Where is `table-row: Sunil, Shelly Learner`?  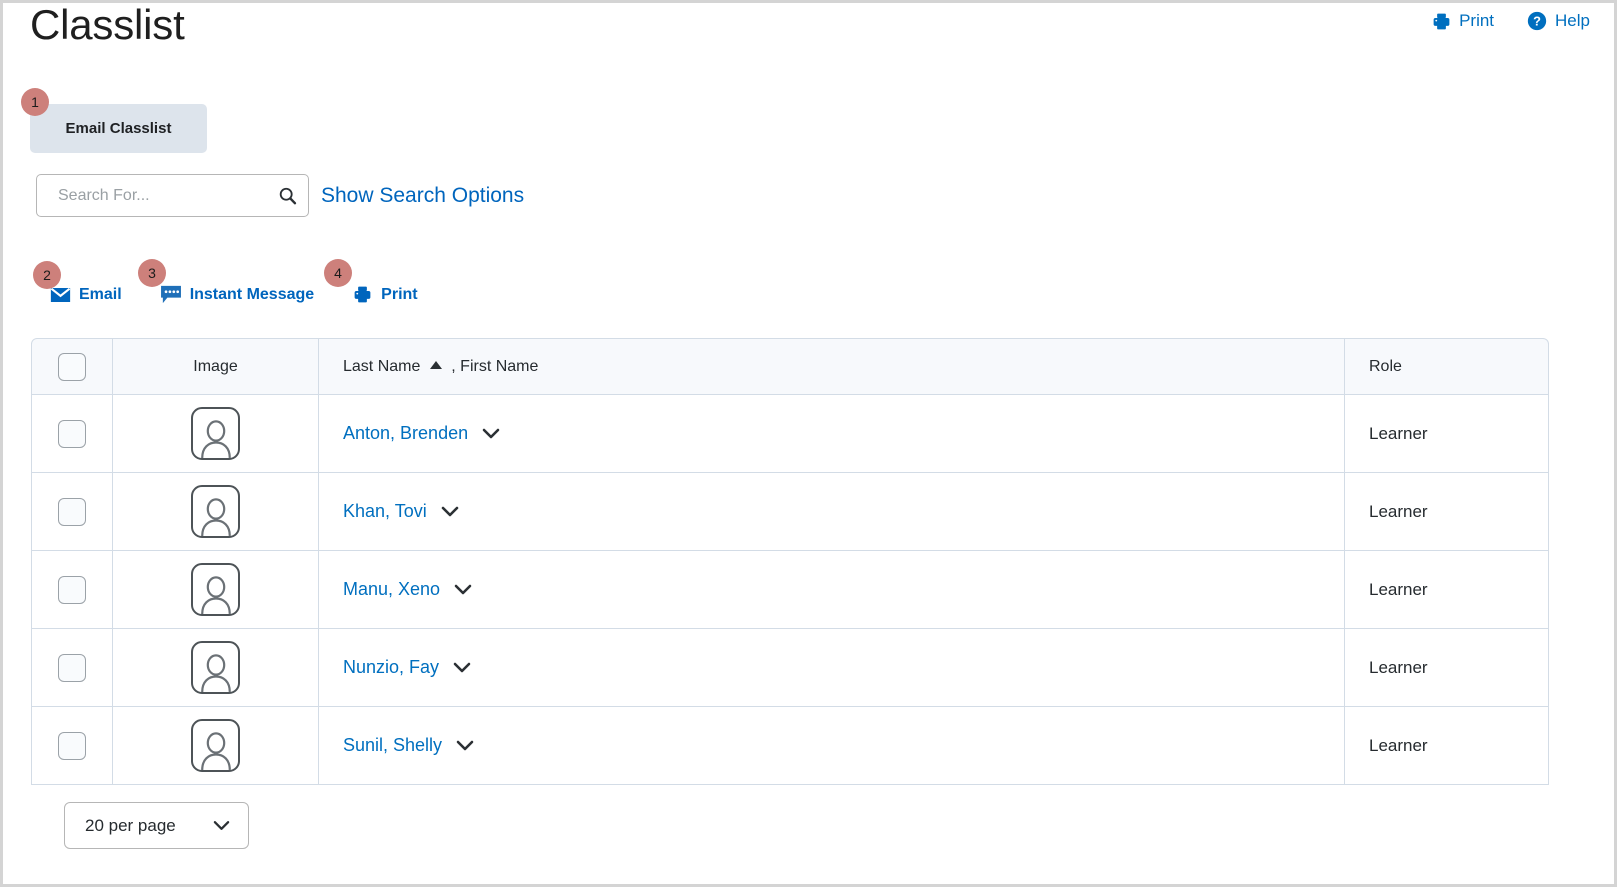 table-row: Sunil, Shelly Learner is located at coordinates (790, 746).